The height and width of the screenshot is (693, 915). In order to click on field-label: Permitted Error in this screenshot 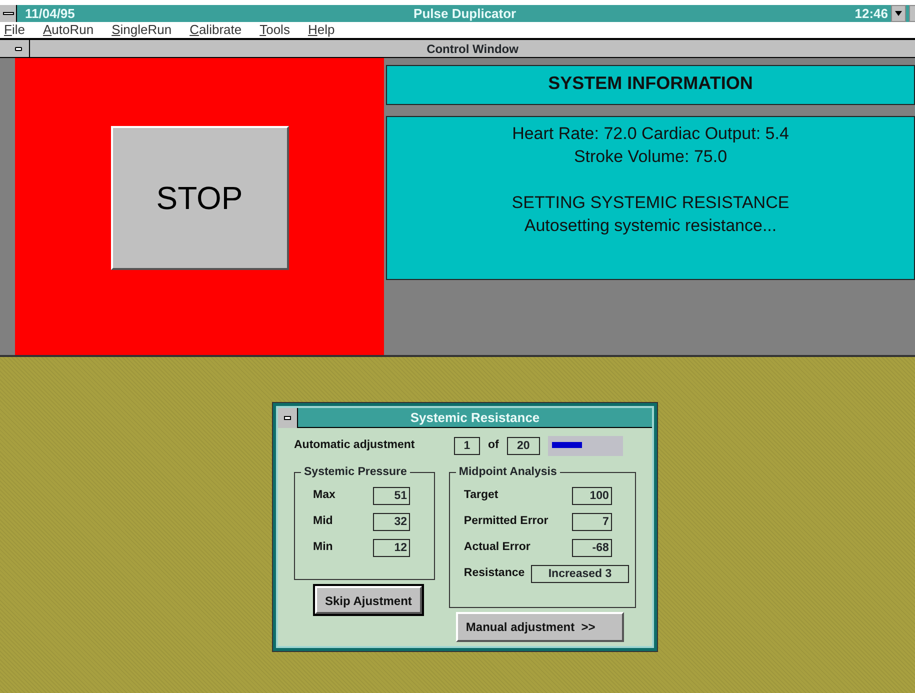, I will do `click(507, 522)`.